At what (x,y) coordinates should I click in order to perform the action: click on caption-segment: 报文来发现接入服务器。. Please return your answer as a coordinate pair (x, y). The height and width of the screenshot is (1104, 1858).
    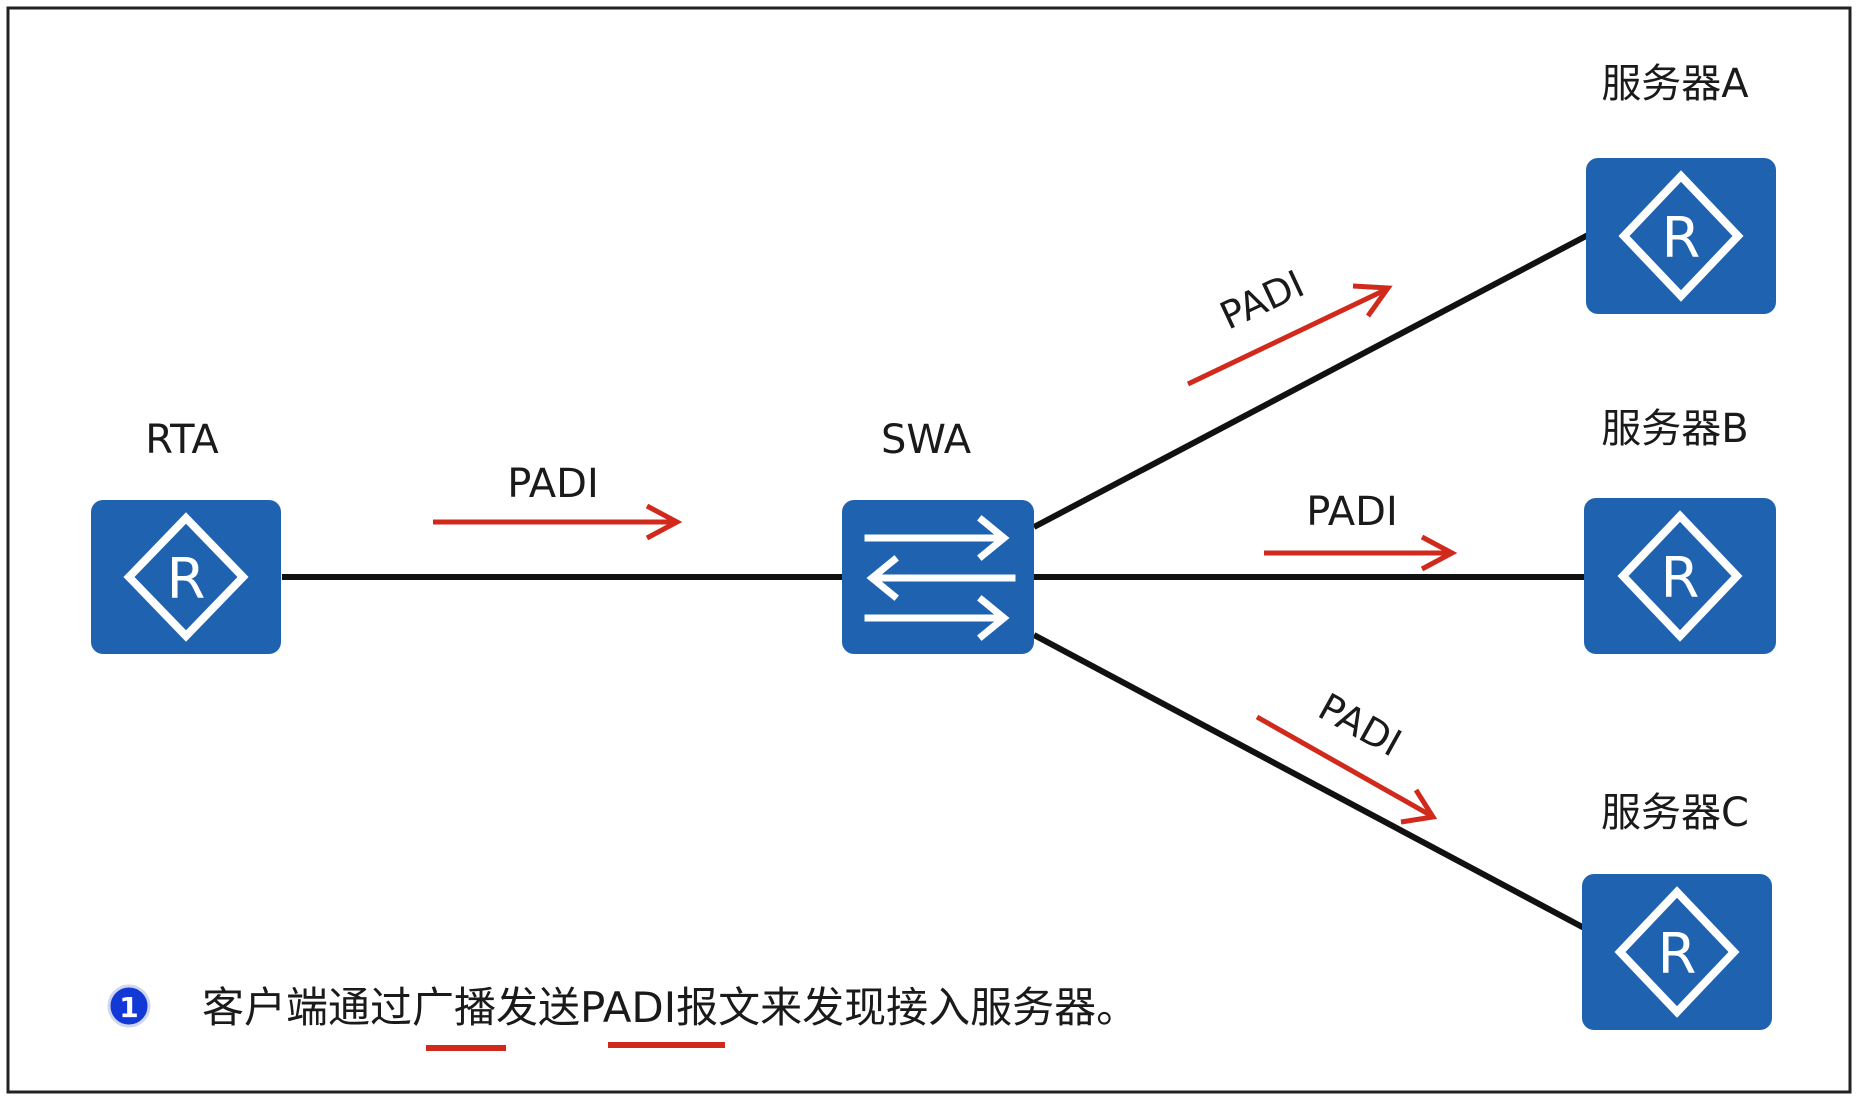
    Looking at the image, I should click on (907, 1007).